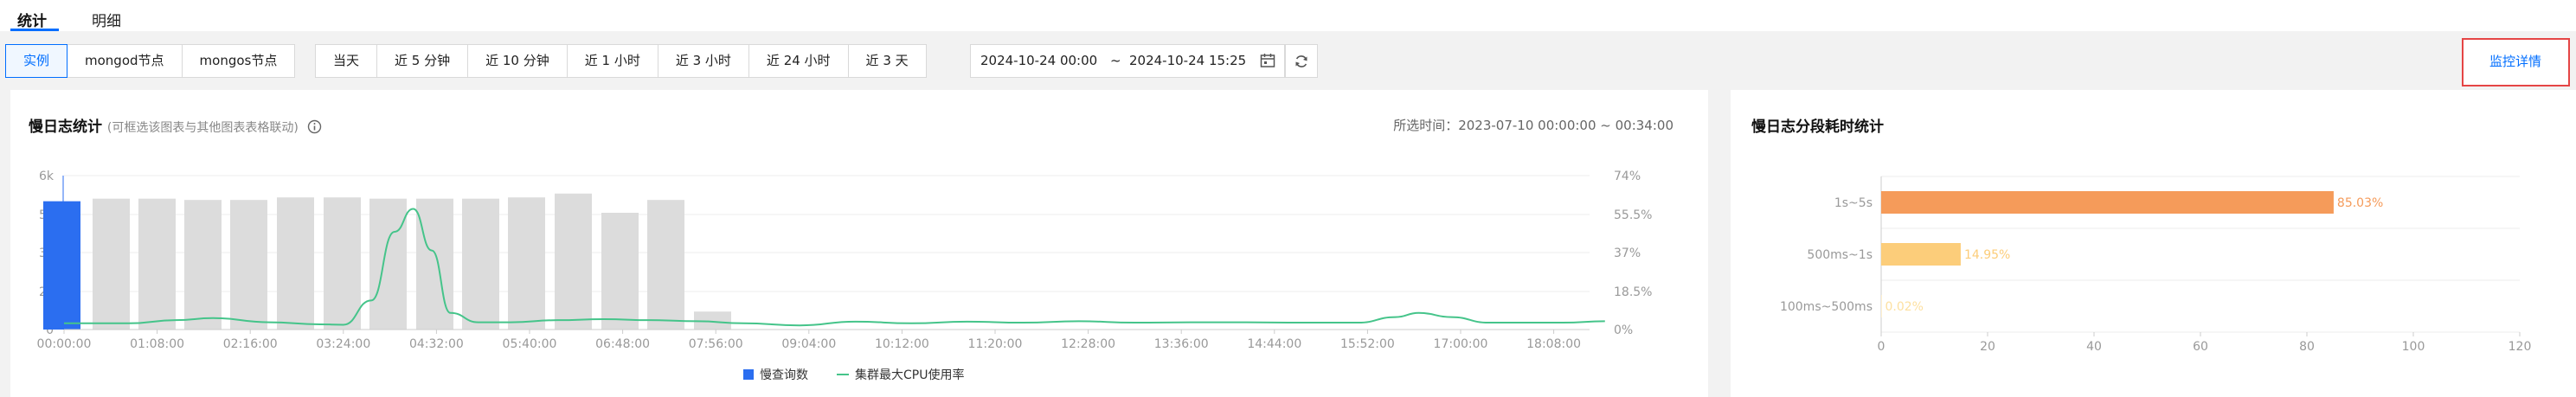  I want to click on x-tick-label: 14:44:00, so click(1274, 344).